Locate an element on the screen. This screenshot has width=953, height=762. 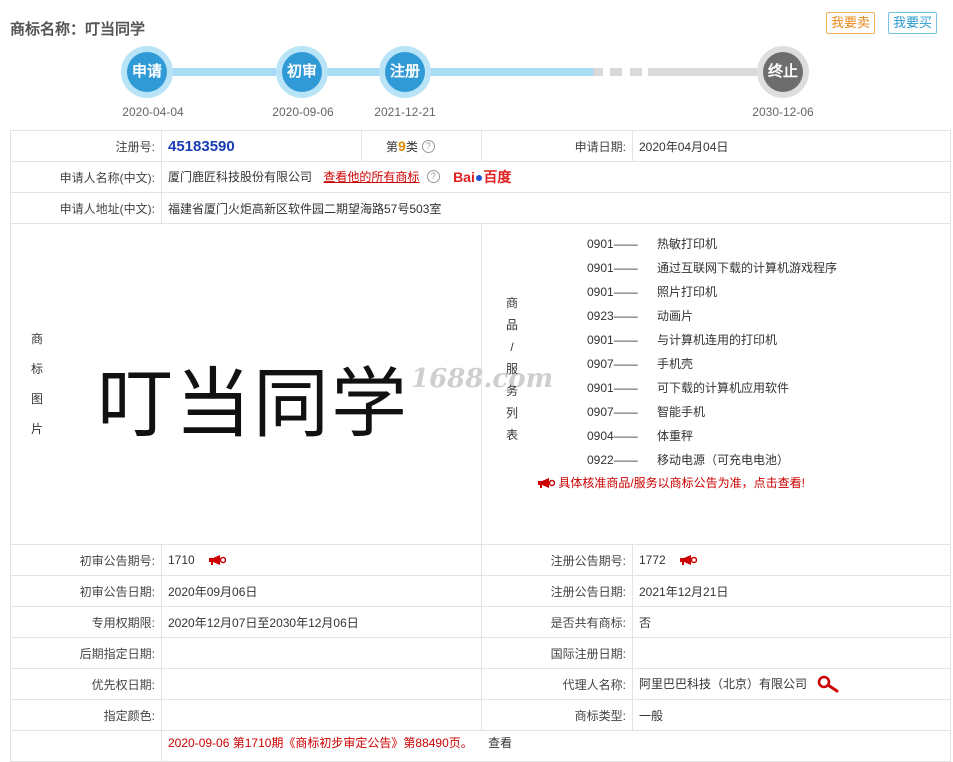
goods-item: 0901—— 与计算机连用的打印机 is located at coordinates (682, 340).